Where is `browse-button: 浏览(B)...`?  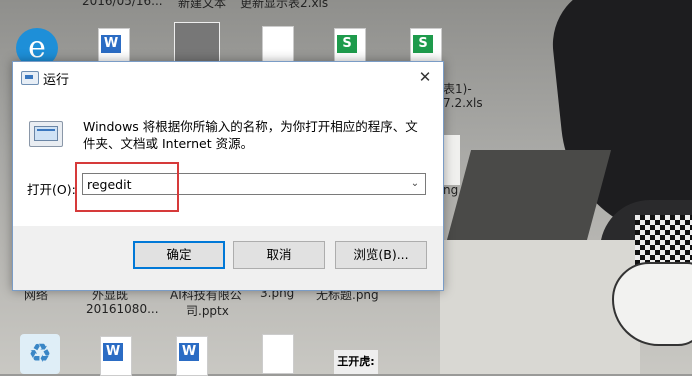 browse-button: 浏览(B)... is located at coordinates (381, 255).